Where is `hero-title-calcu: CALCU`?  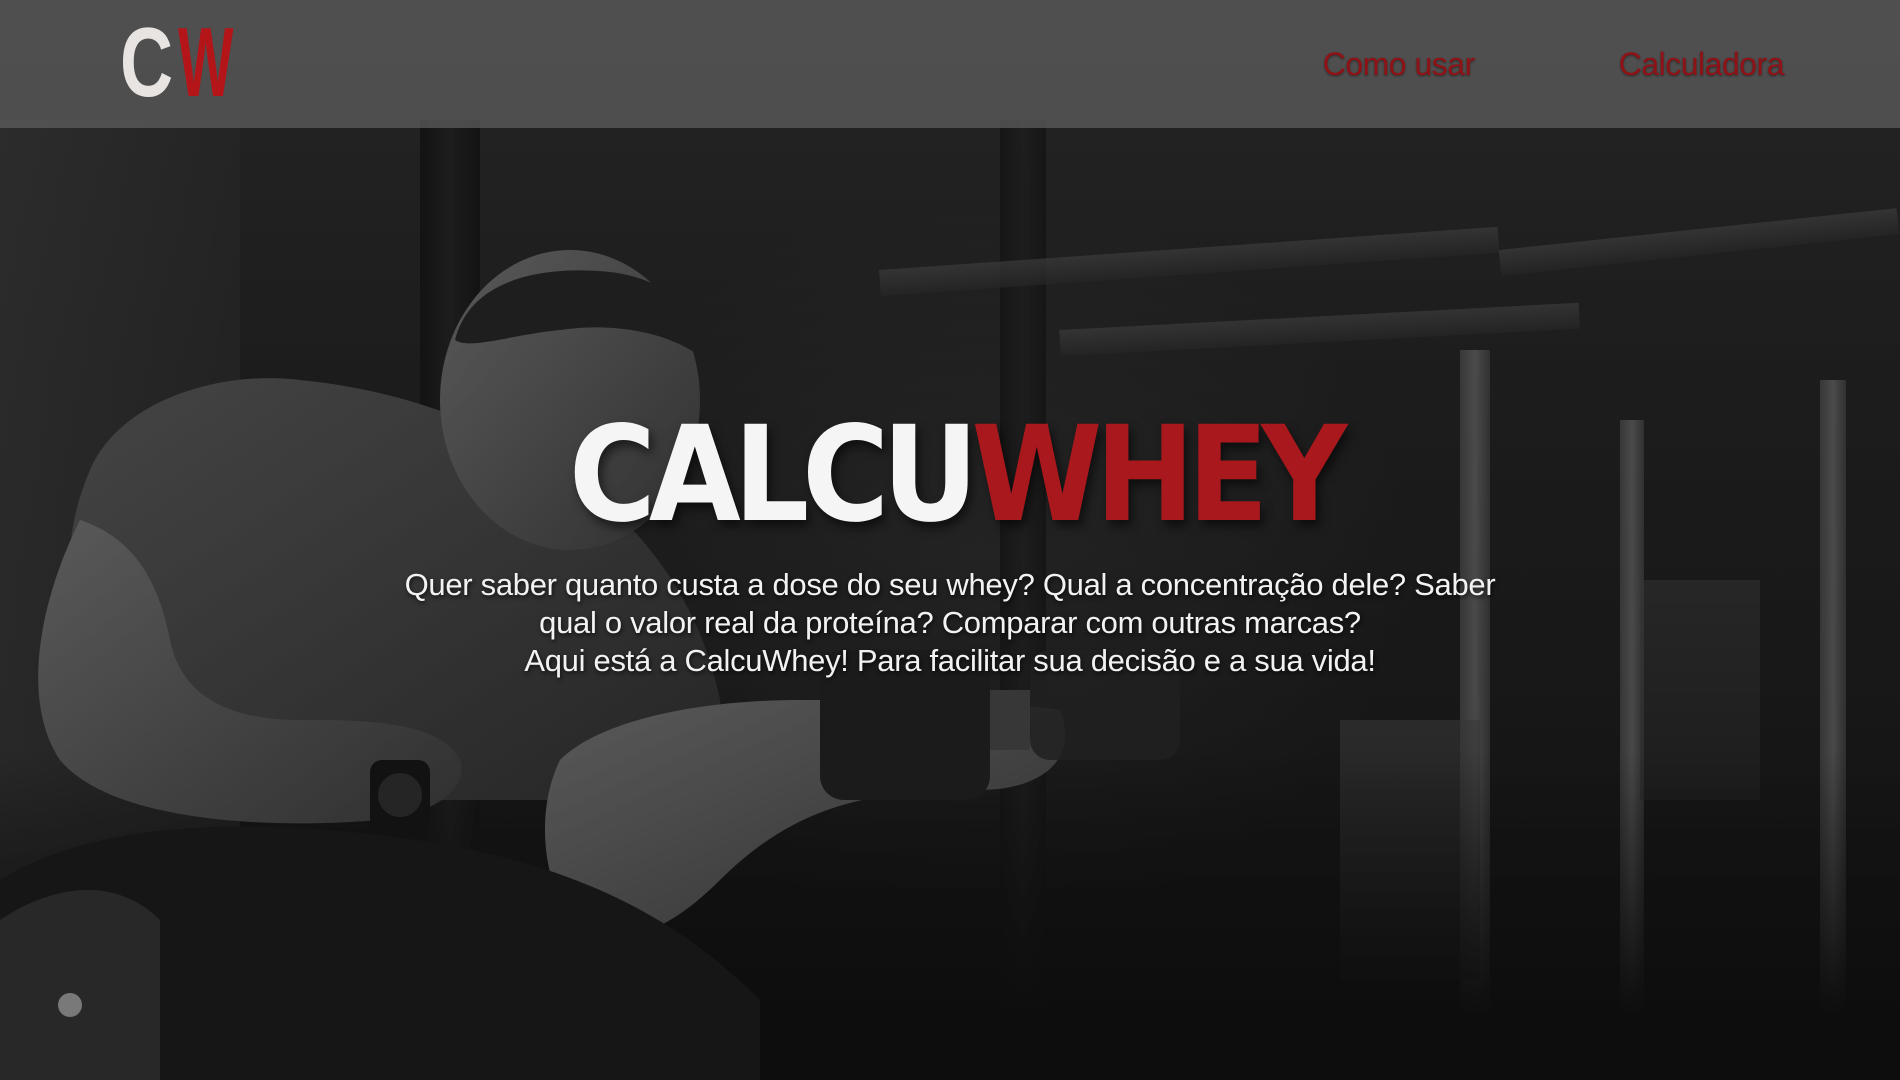 hero-title-calcu: CALCU is located at coordinates (774, 475).